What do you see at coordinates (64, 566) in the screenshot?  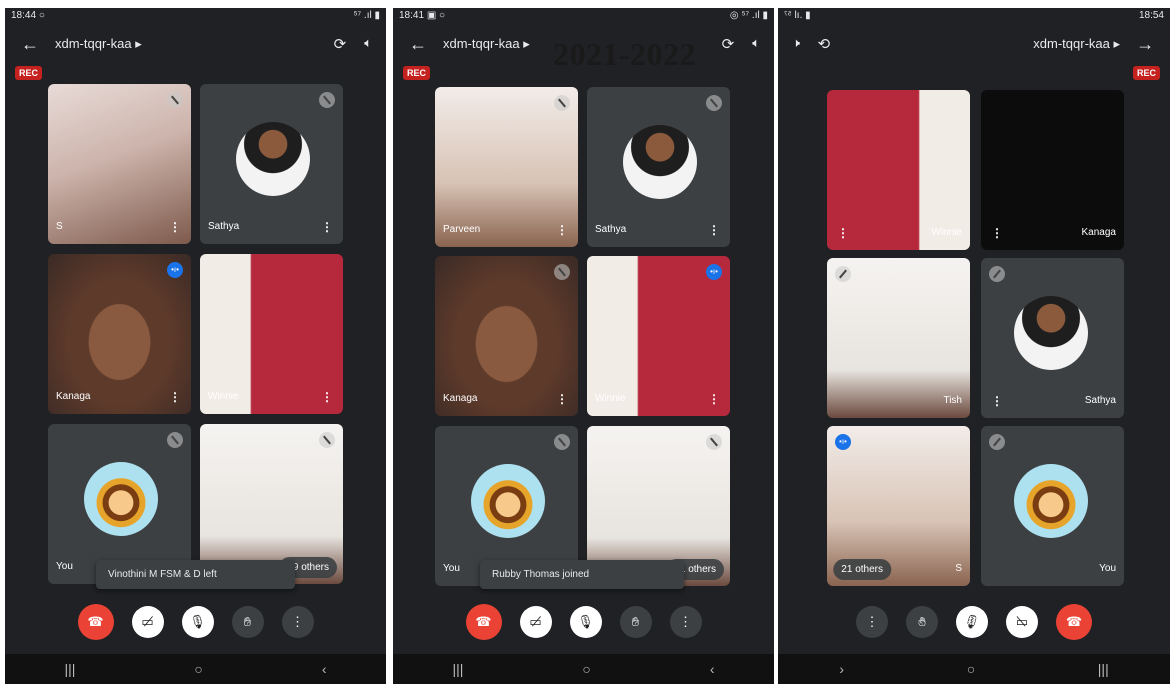 I see `participant-name: You` at bounding box center [64, 566].